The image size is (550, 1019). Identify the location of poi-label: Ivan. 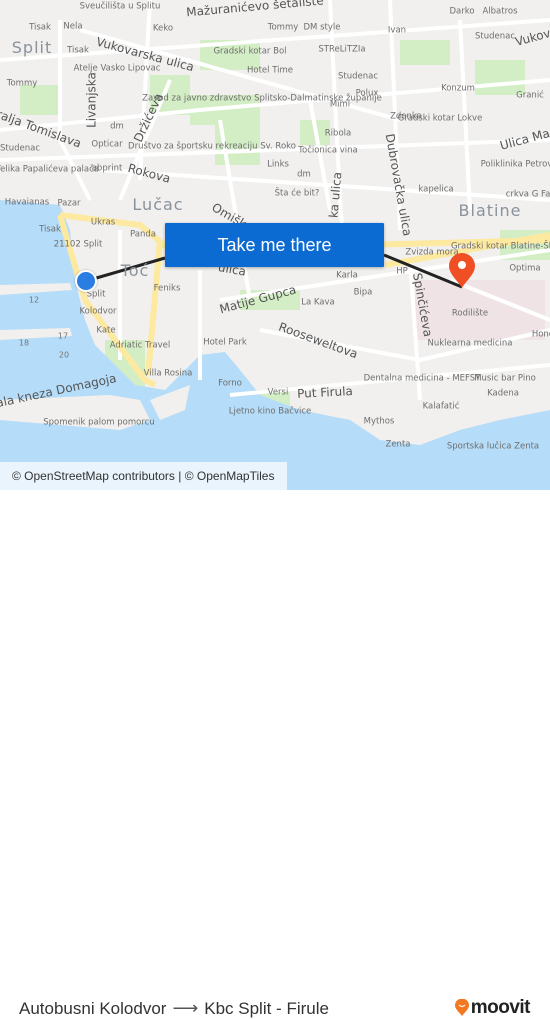
(397, 30).